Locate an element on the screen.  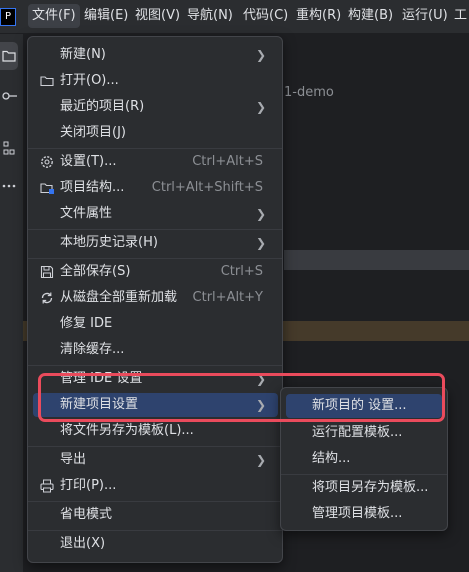
menu-code: 代码(C) is located at coordinates (265, 16).